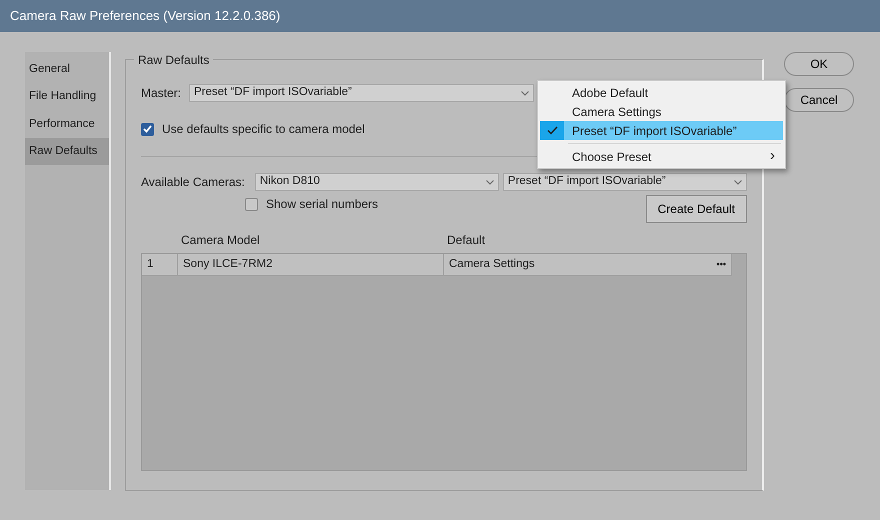 This screenshot has width=880, height=520. What do you see at coordinates (160, 265) in the screenshot?
I see `row-number: 1` at bounding box center [160, 265].